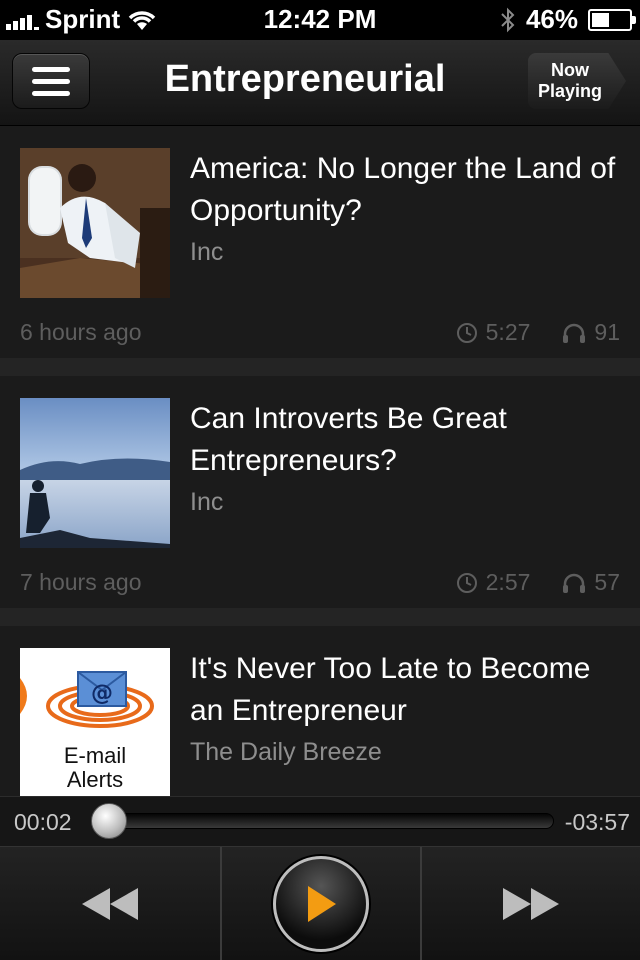  I want to click on episode-thumbnail: @ E-mail Alerts, so click(95, 722).